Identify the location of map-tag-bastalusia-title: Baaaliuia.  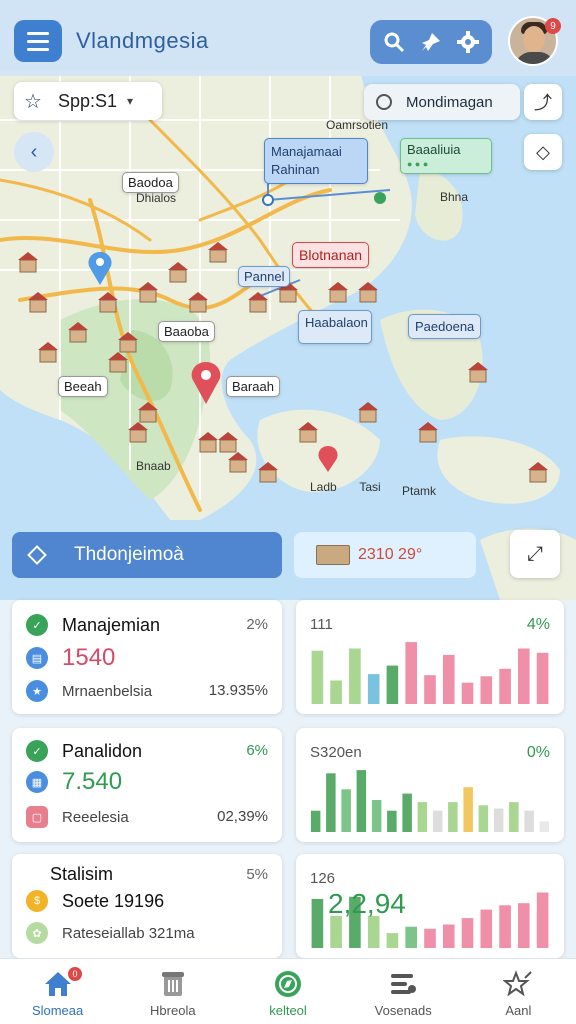
(434, 149).